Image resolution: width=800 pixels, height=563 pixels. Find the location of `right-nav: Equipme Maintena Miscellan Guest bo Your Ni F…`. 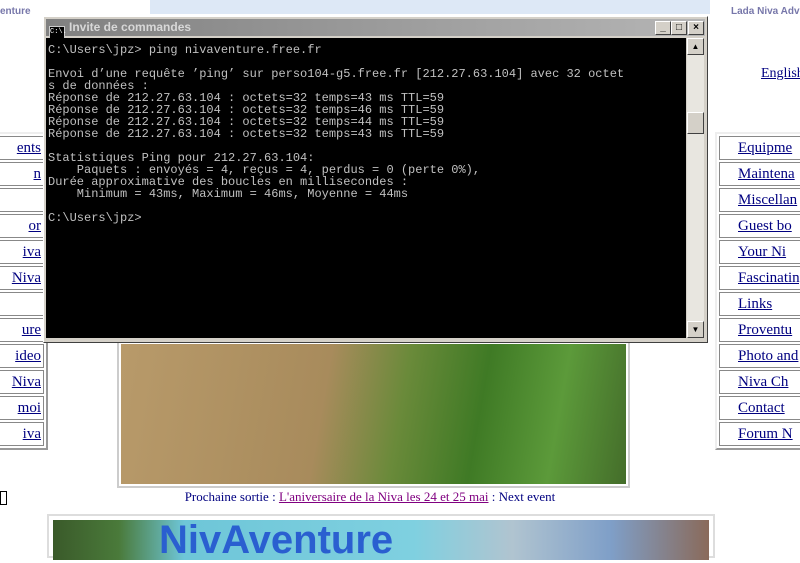

right-nav: Equipme Maintena Miscellan Guest bo Your Ni F… is located at coordinates (757, 291).